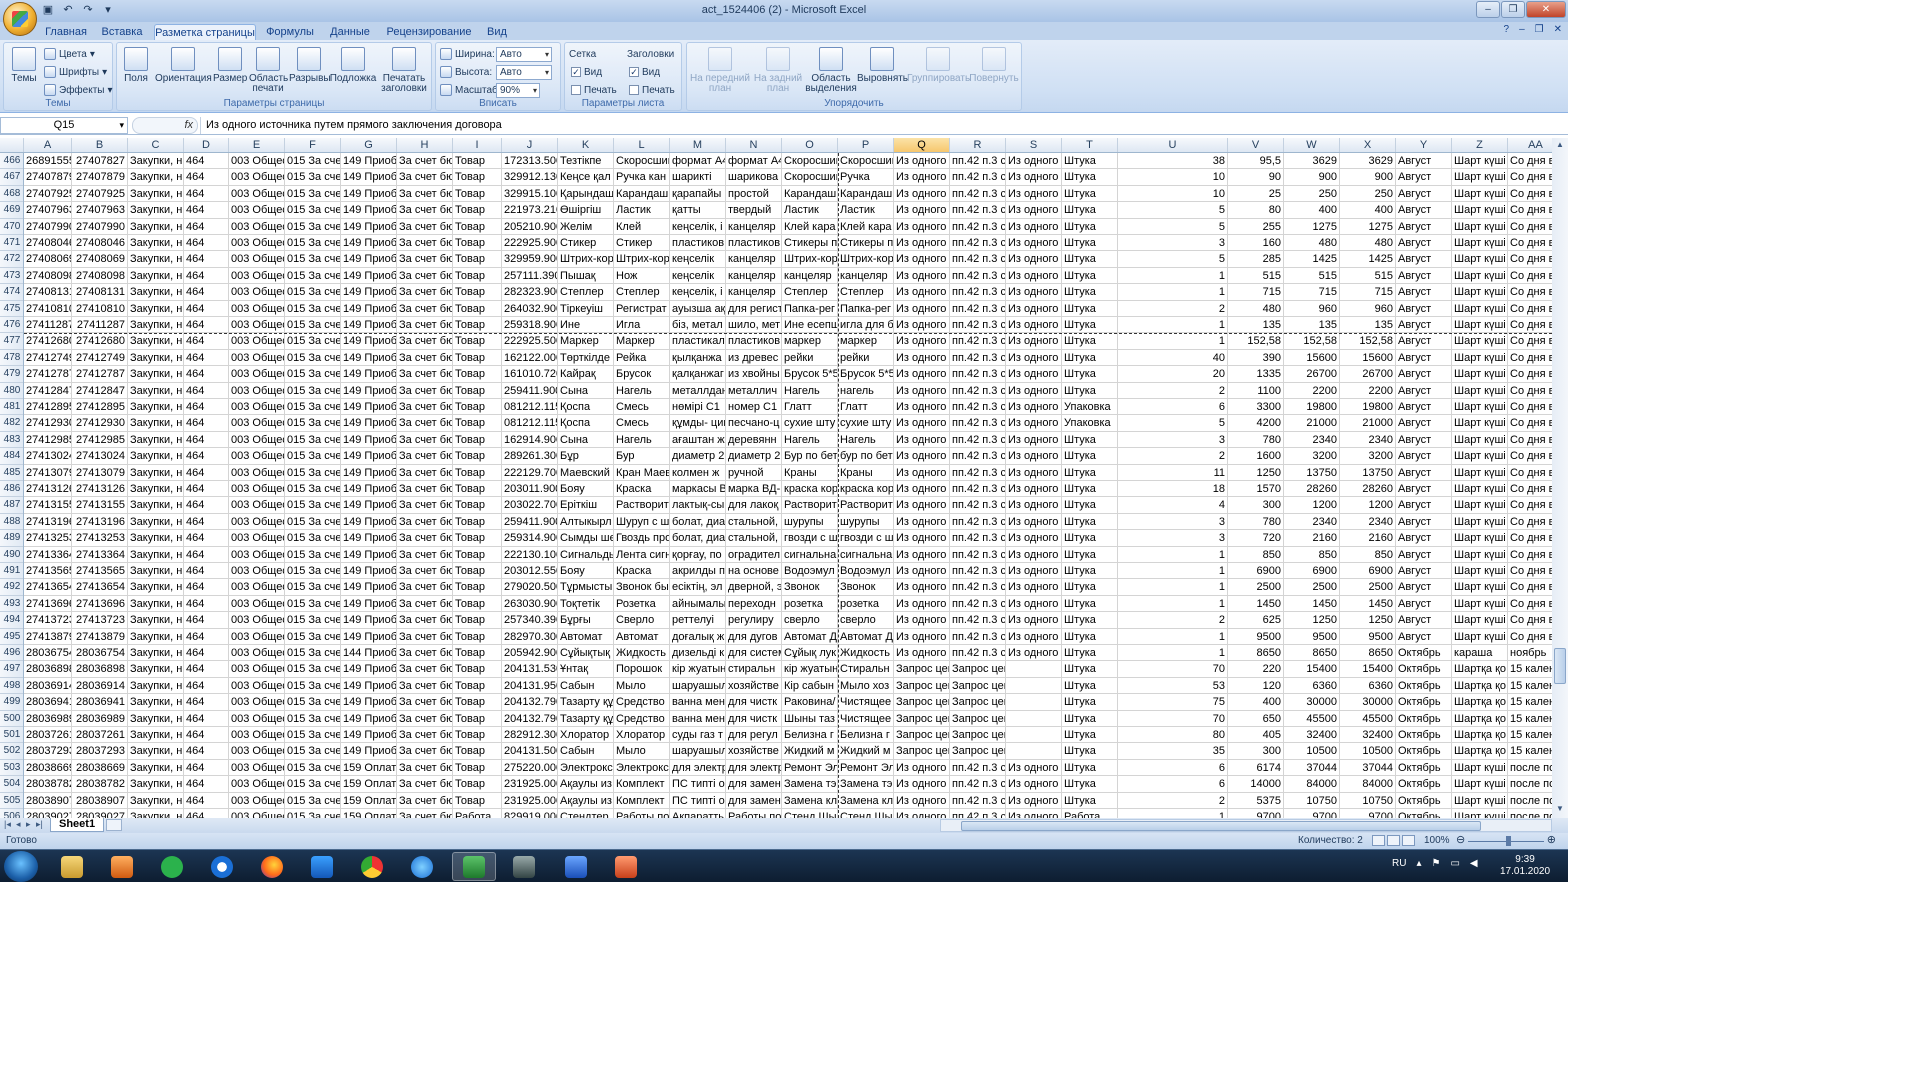 Image resolution: width=1920 pixels, height=1080 pixels. I want to click on ie-taskbar-button, so click(422, 866).